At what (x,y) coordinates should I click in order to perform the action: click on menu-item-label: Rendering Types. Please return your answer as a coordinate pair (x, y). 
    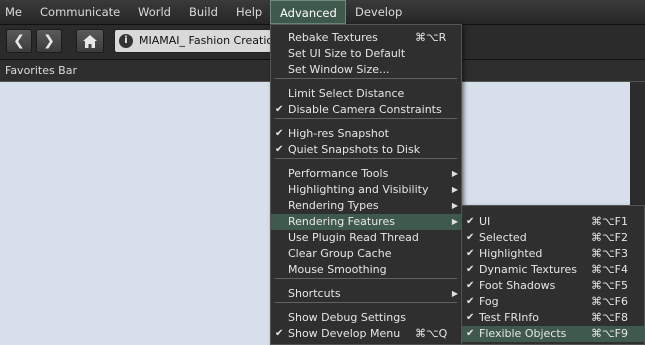
    Looking at the image, I should click on (333, 205).